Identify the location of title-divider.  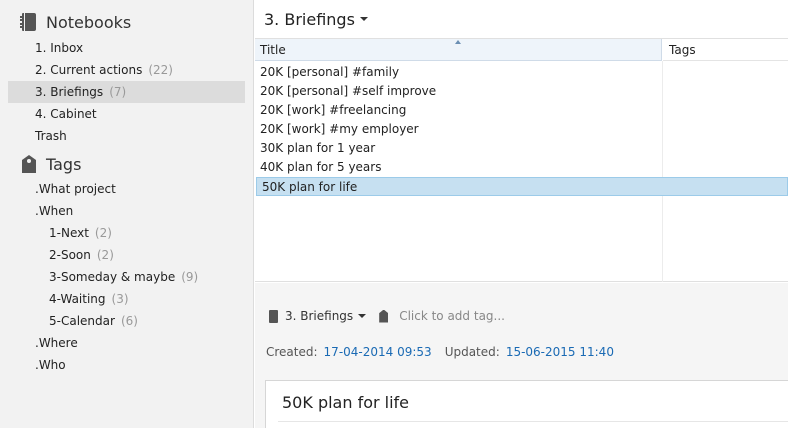
(533, 421).